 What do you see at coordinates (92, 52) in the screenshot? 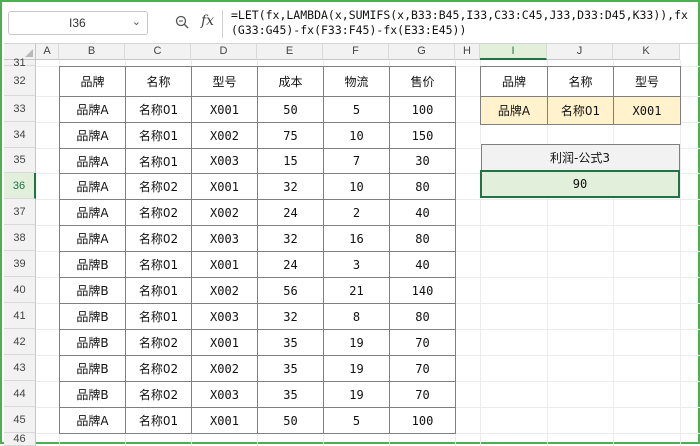
I see `column-header-b: B` at bounding box center [92, 52].